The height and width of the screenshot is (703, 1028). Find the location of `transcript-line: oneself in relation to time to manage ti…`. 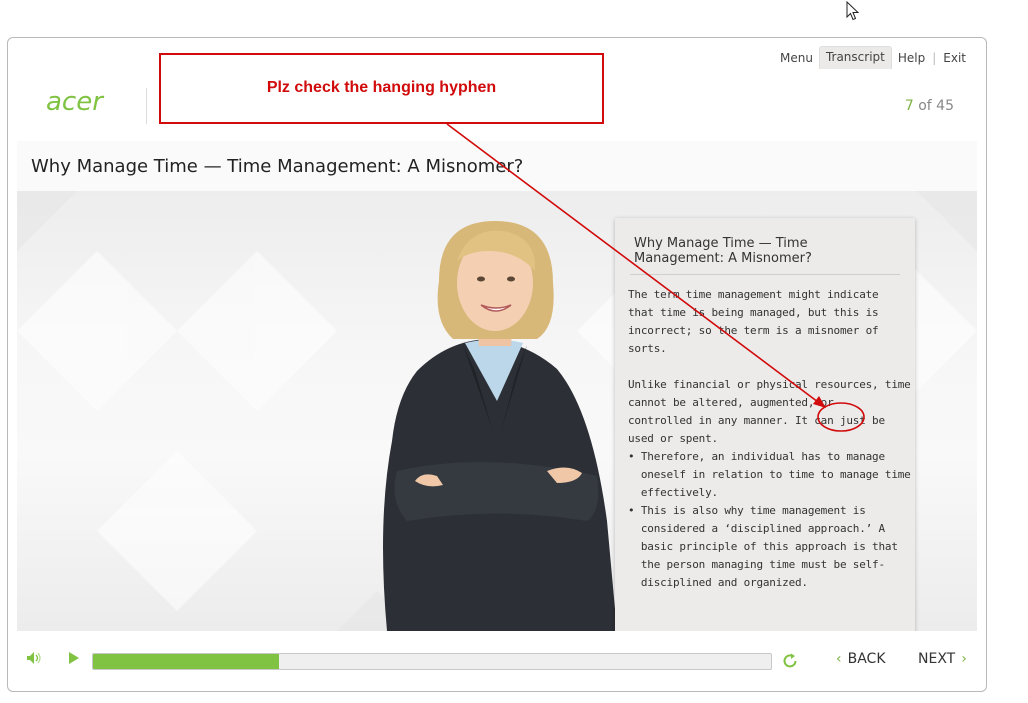

transcript-line: oneself in relation to time to manage ti… is located at coordinates (769, 474).